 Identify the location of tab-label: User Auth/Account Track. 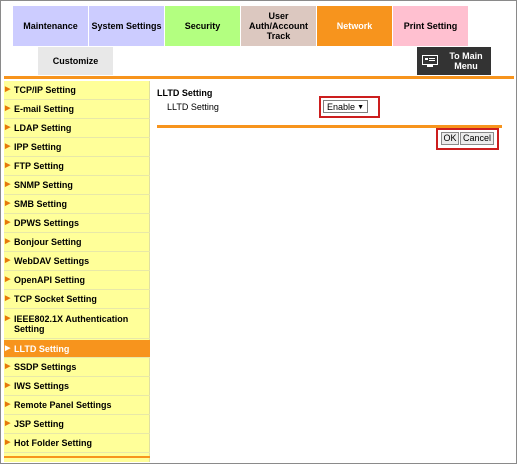
(279, 26).